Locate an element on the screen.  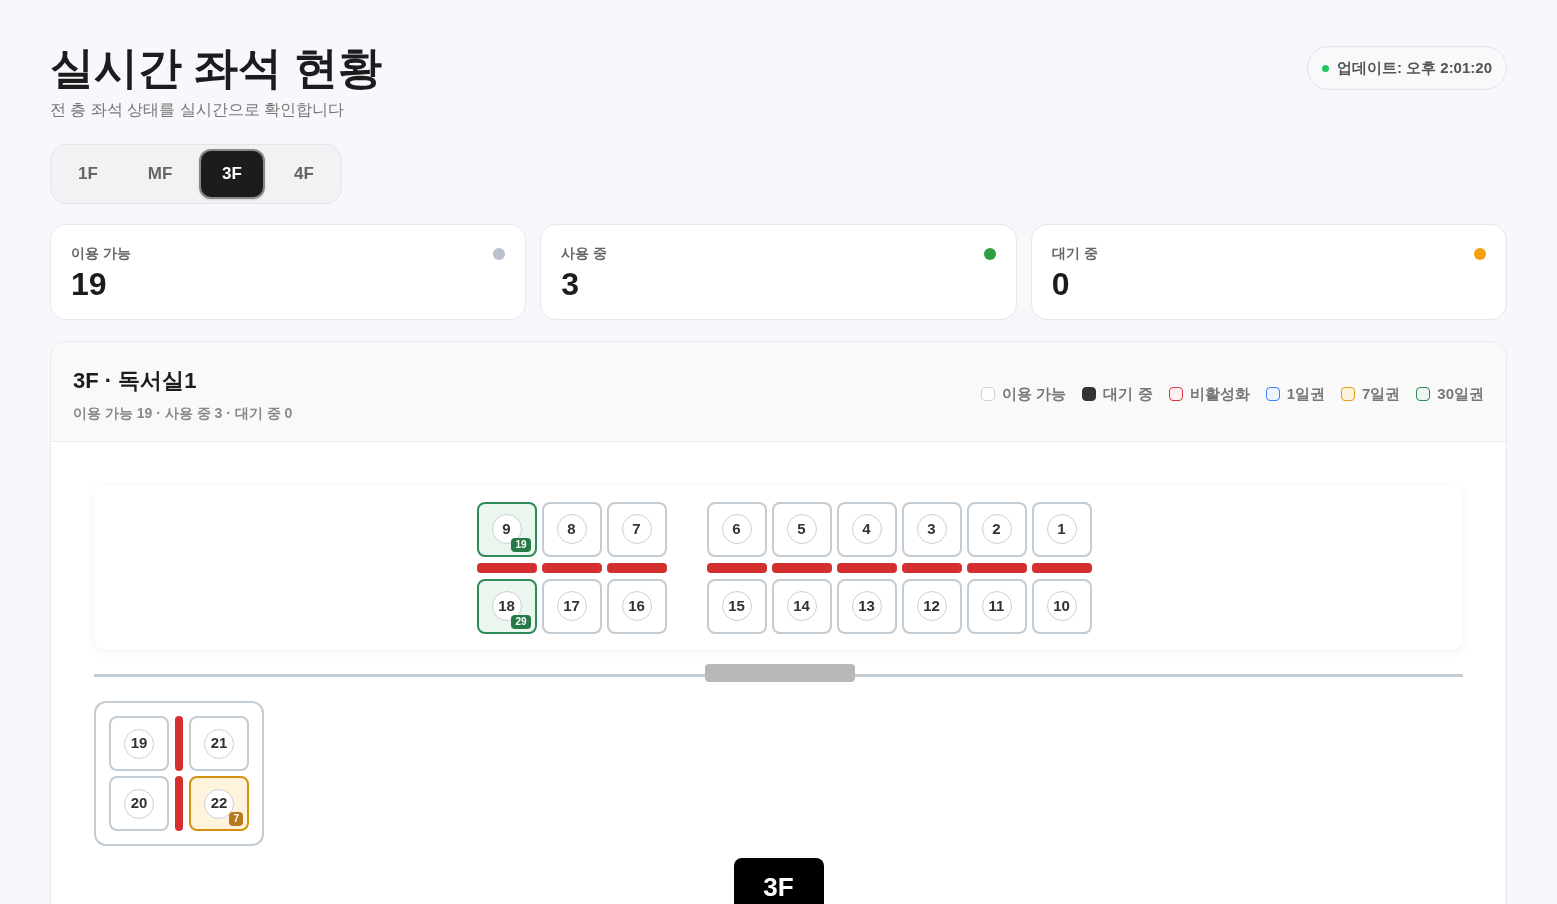
floor-tab: 3F is located at coordinates (232, 174).